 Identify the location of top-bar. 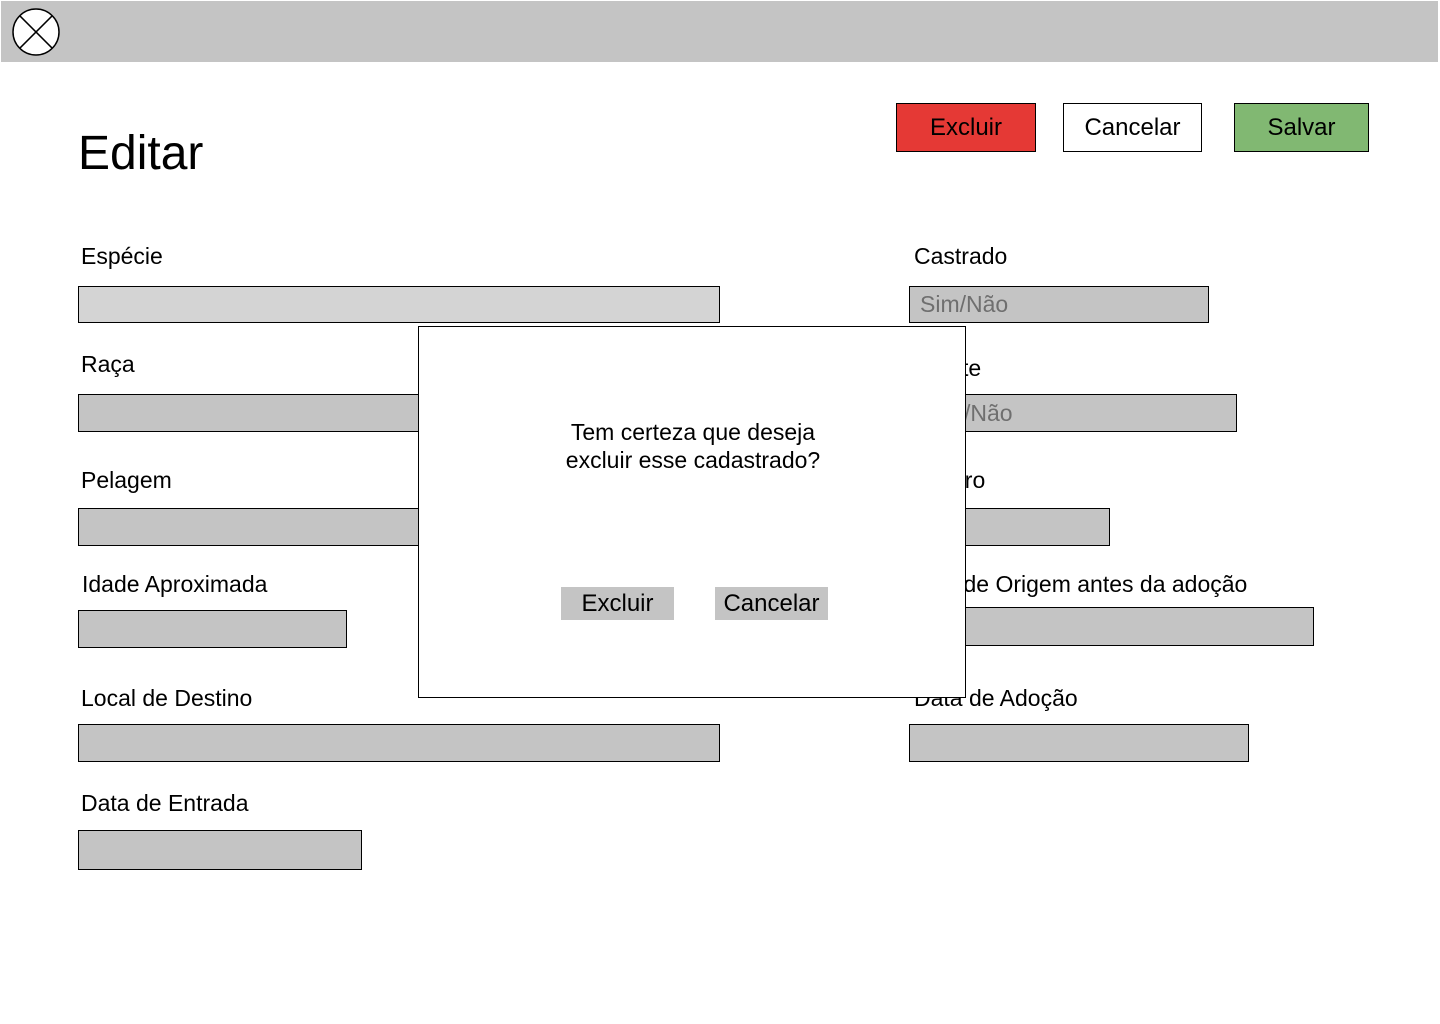
(719, 31).